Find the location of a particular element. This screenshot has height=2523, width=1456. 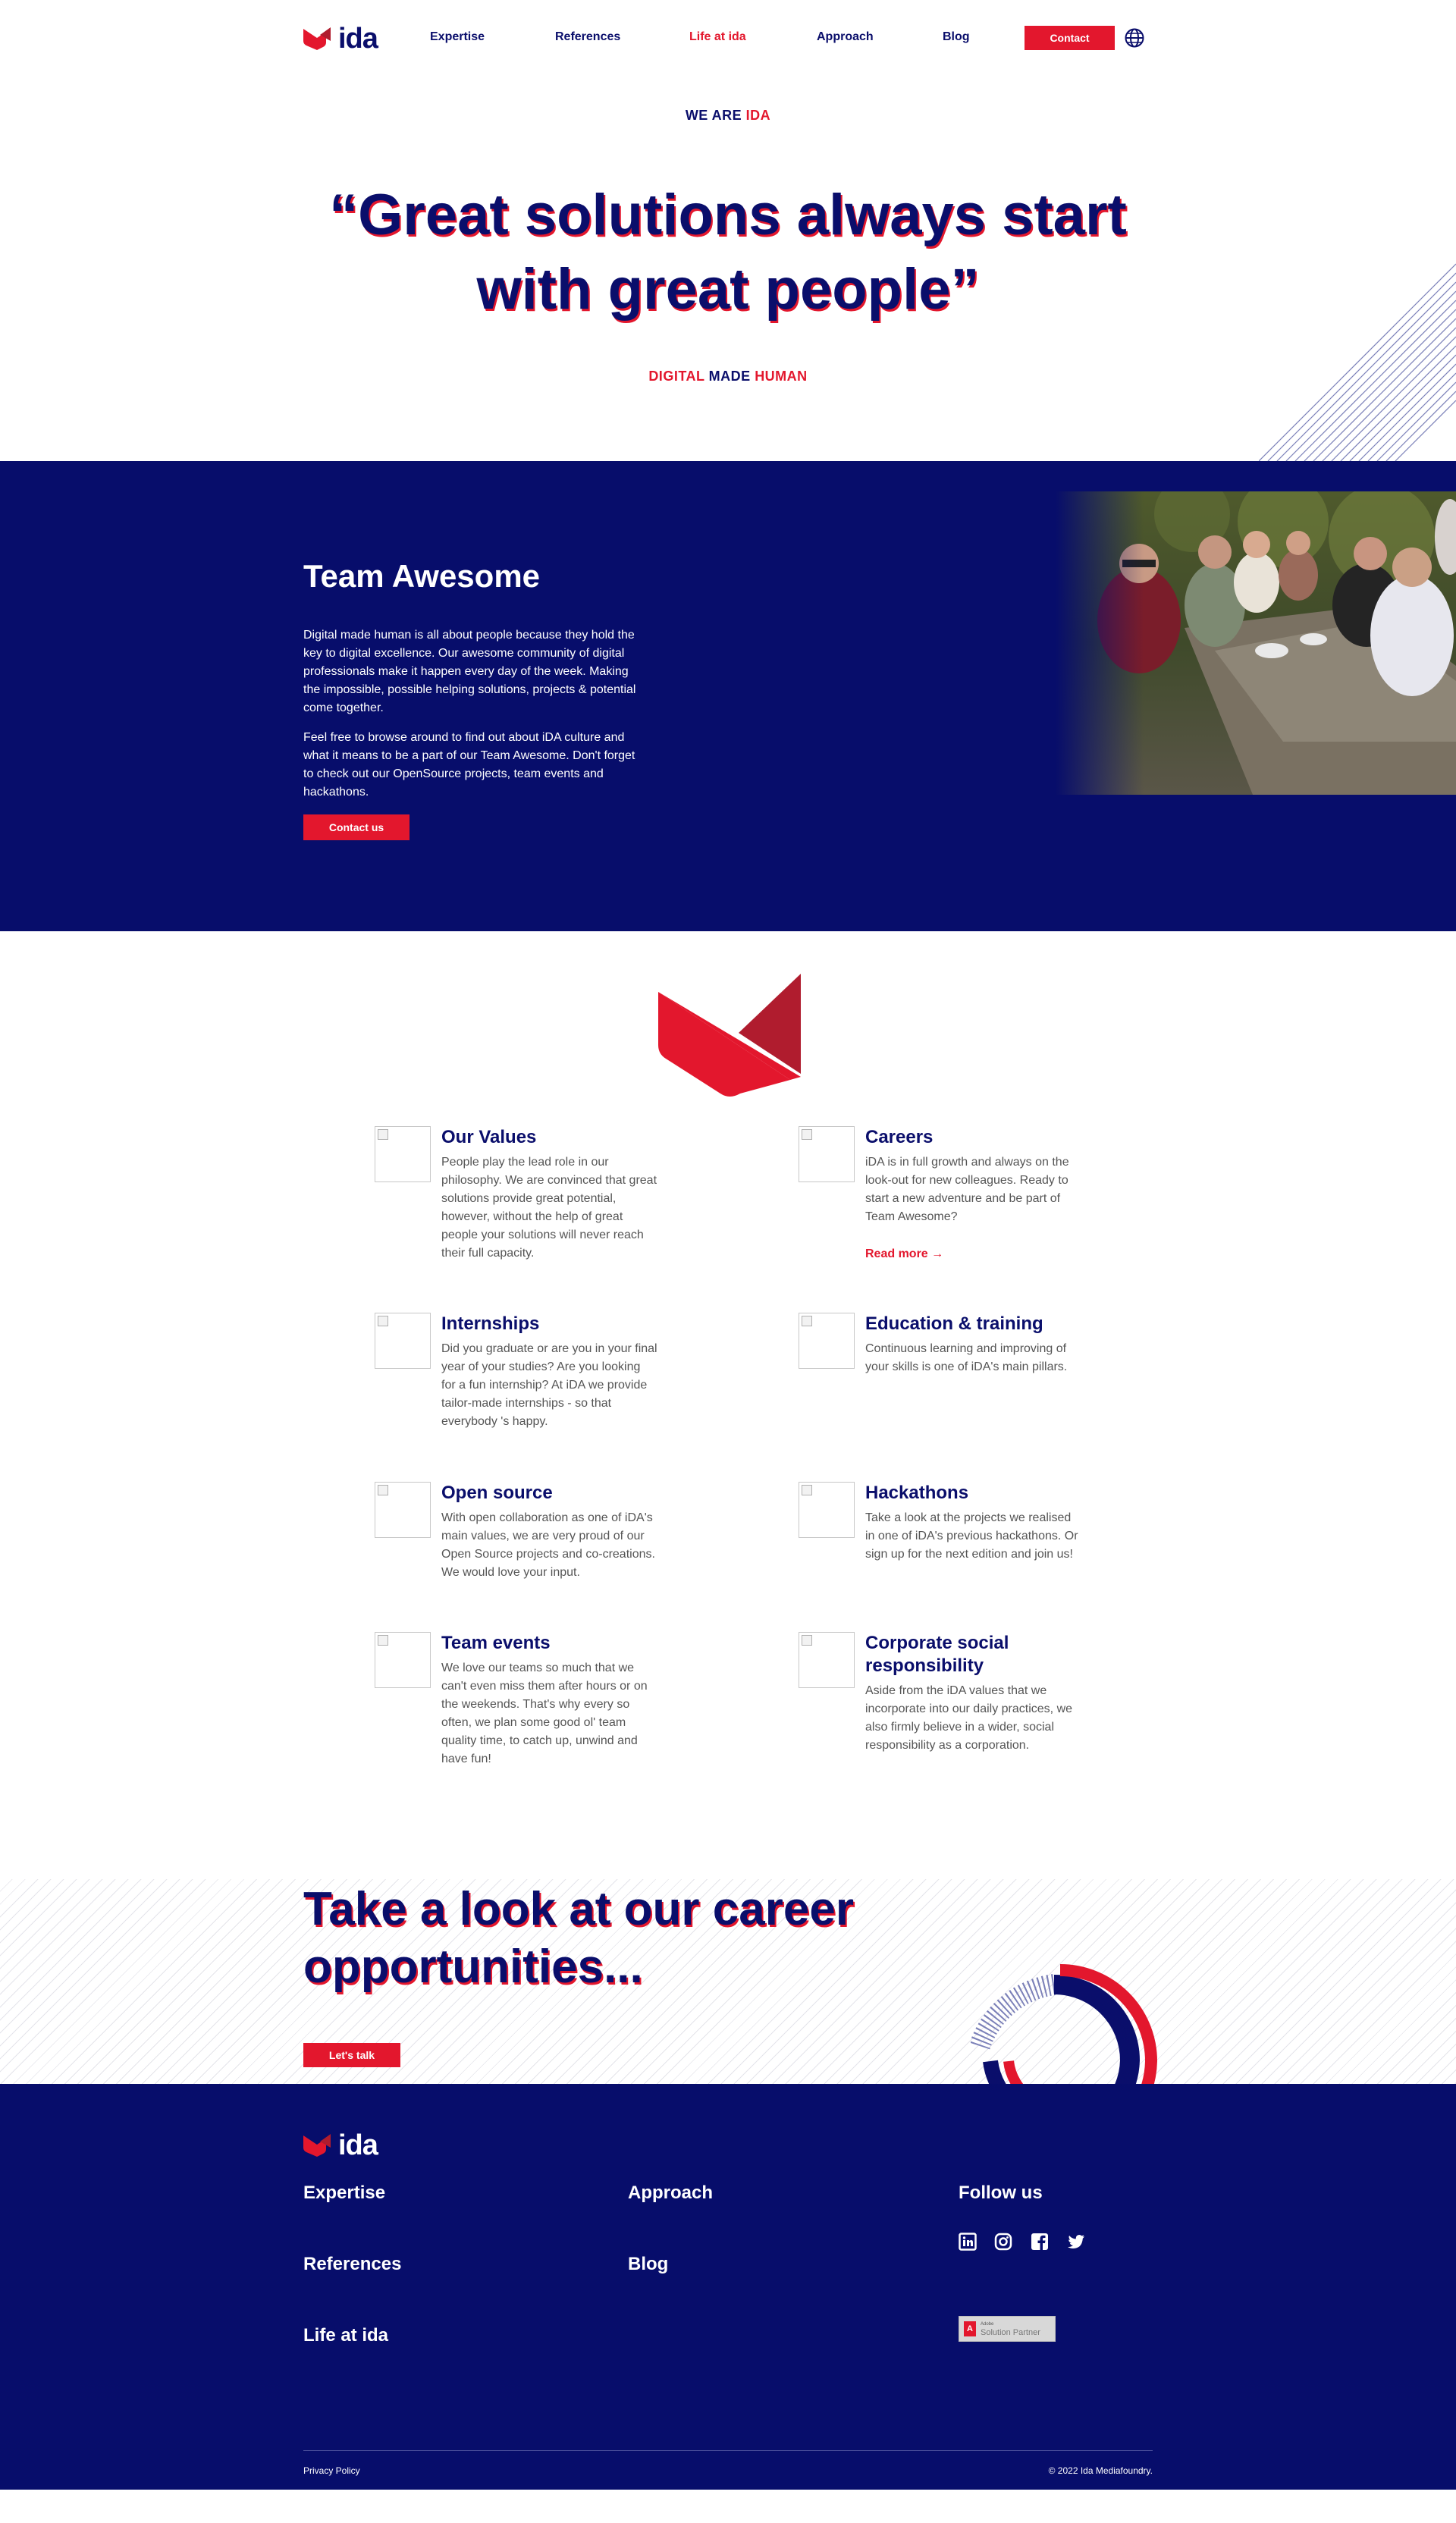

careers-read-more-link: Read more → is located at coordinates (904, 1254).